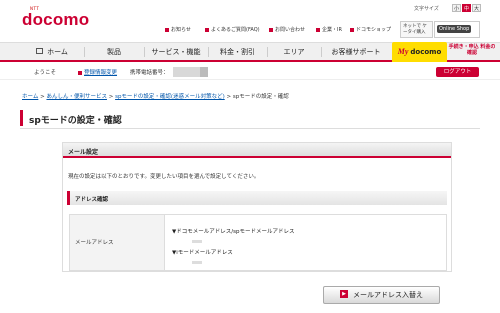 The width and height of the screenshot is (500, 313). I want to click on breadcrumb-home: ホーム, so click(30, 97).